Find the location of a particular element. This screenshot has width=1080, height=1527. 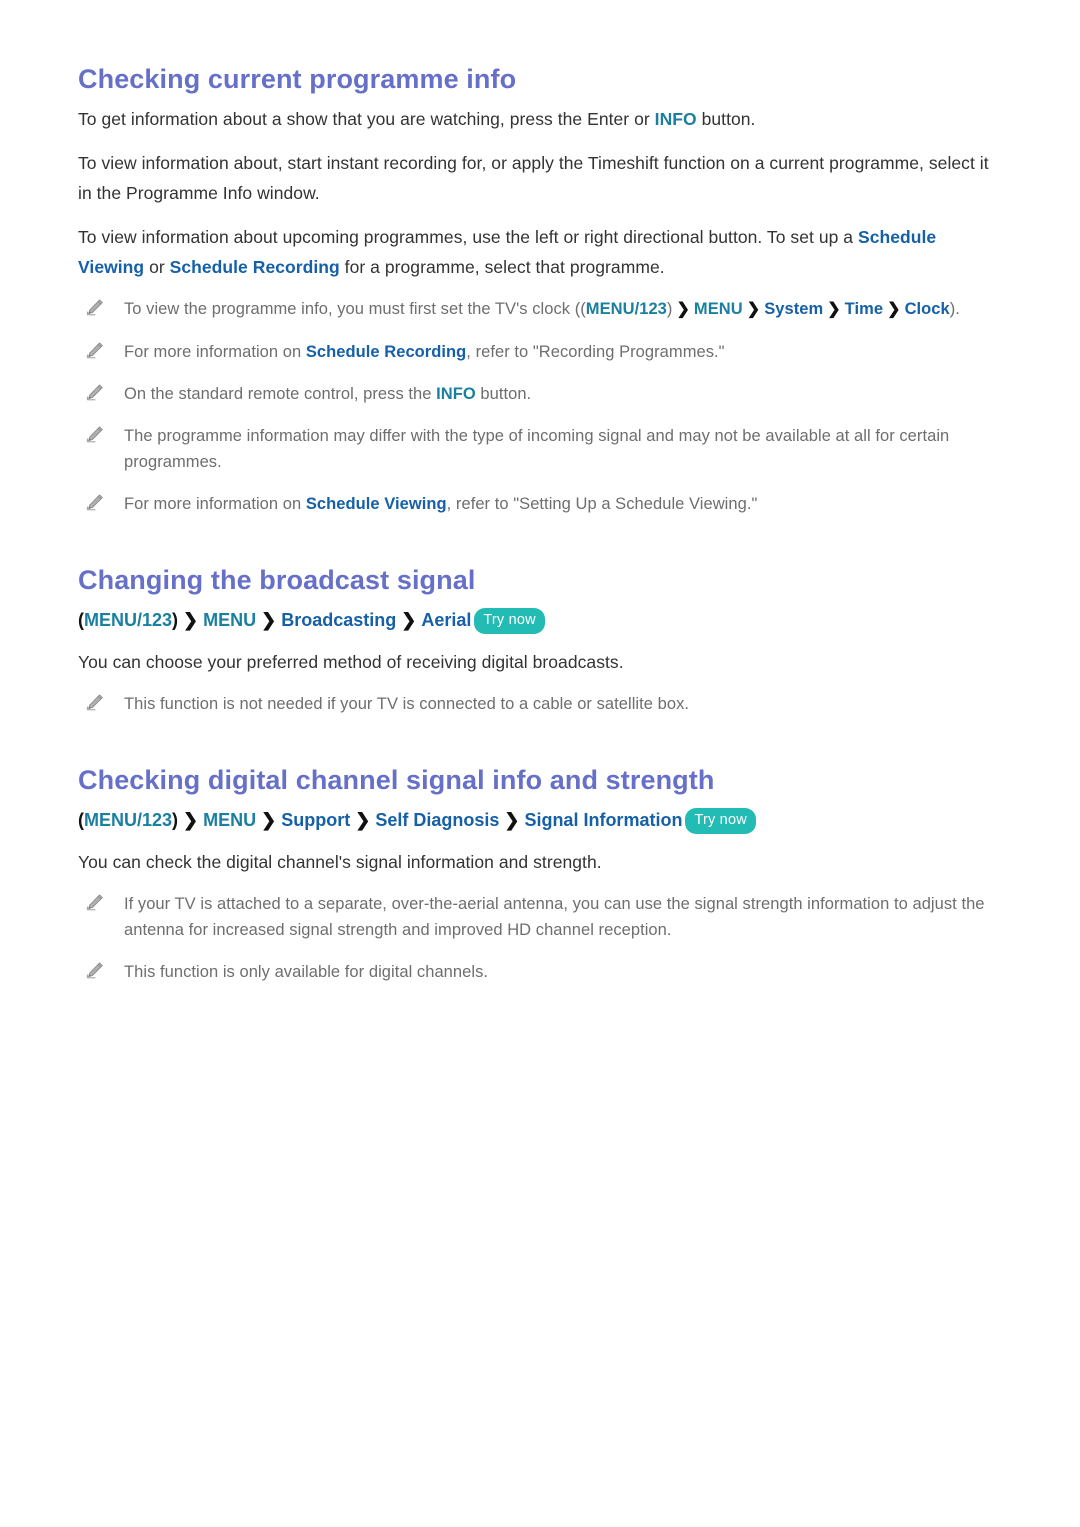

breadcrumb-item-support: Support is located at coordinates (315, 820).